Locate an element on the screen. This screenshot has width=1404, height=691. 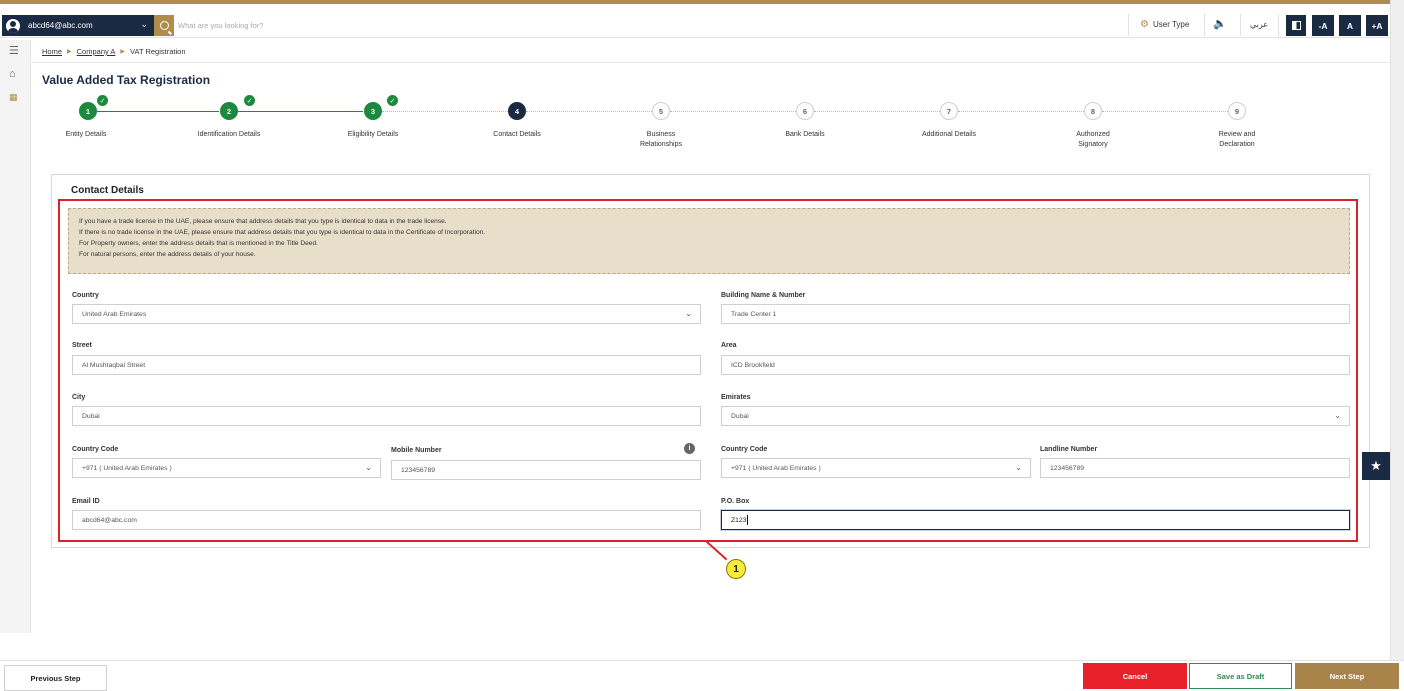
contrast-icon is located at coordinates (1296, 25).